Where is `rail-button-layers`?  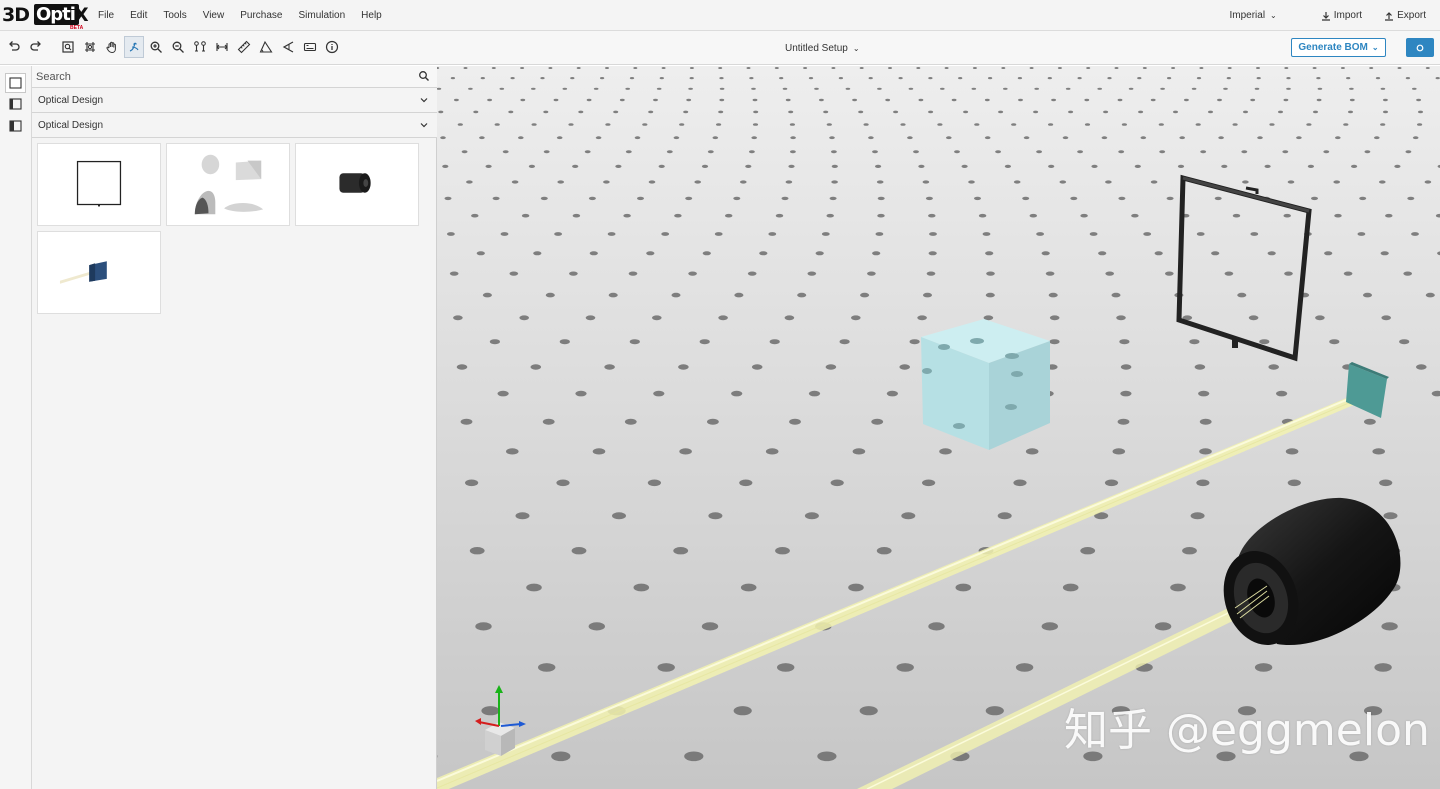
rail-button-layers is located at coordinates (15, 104).